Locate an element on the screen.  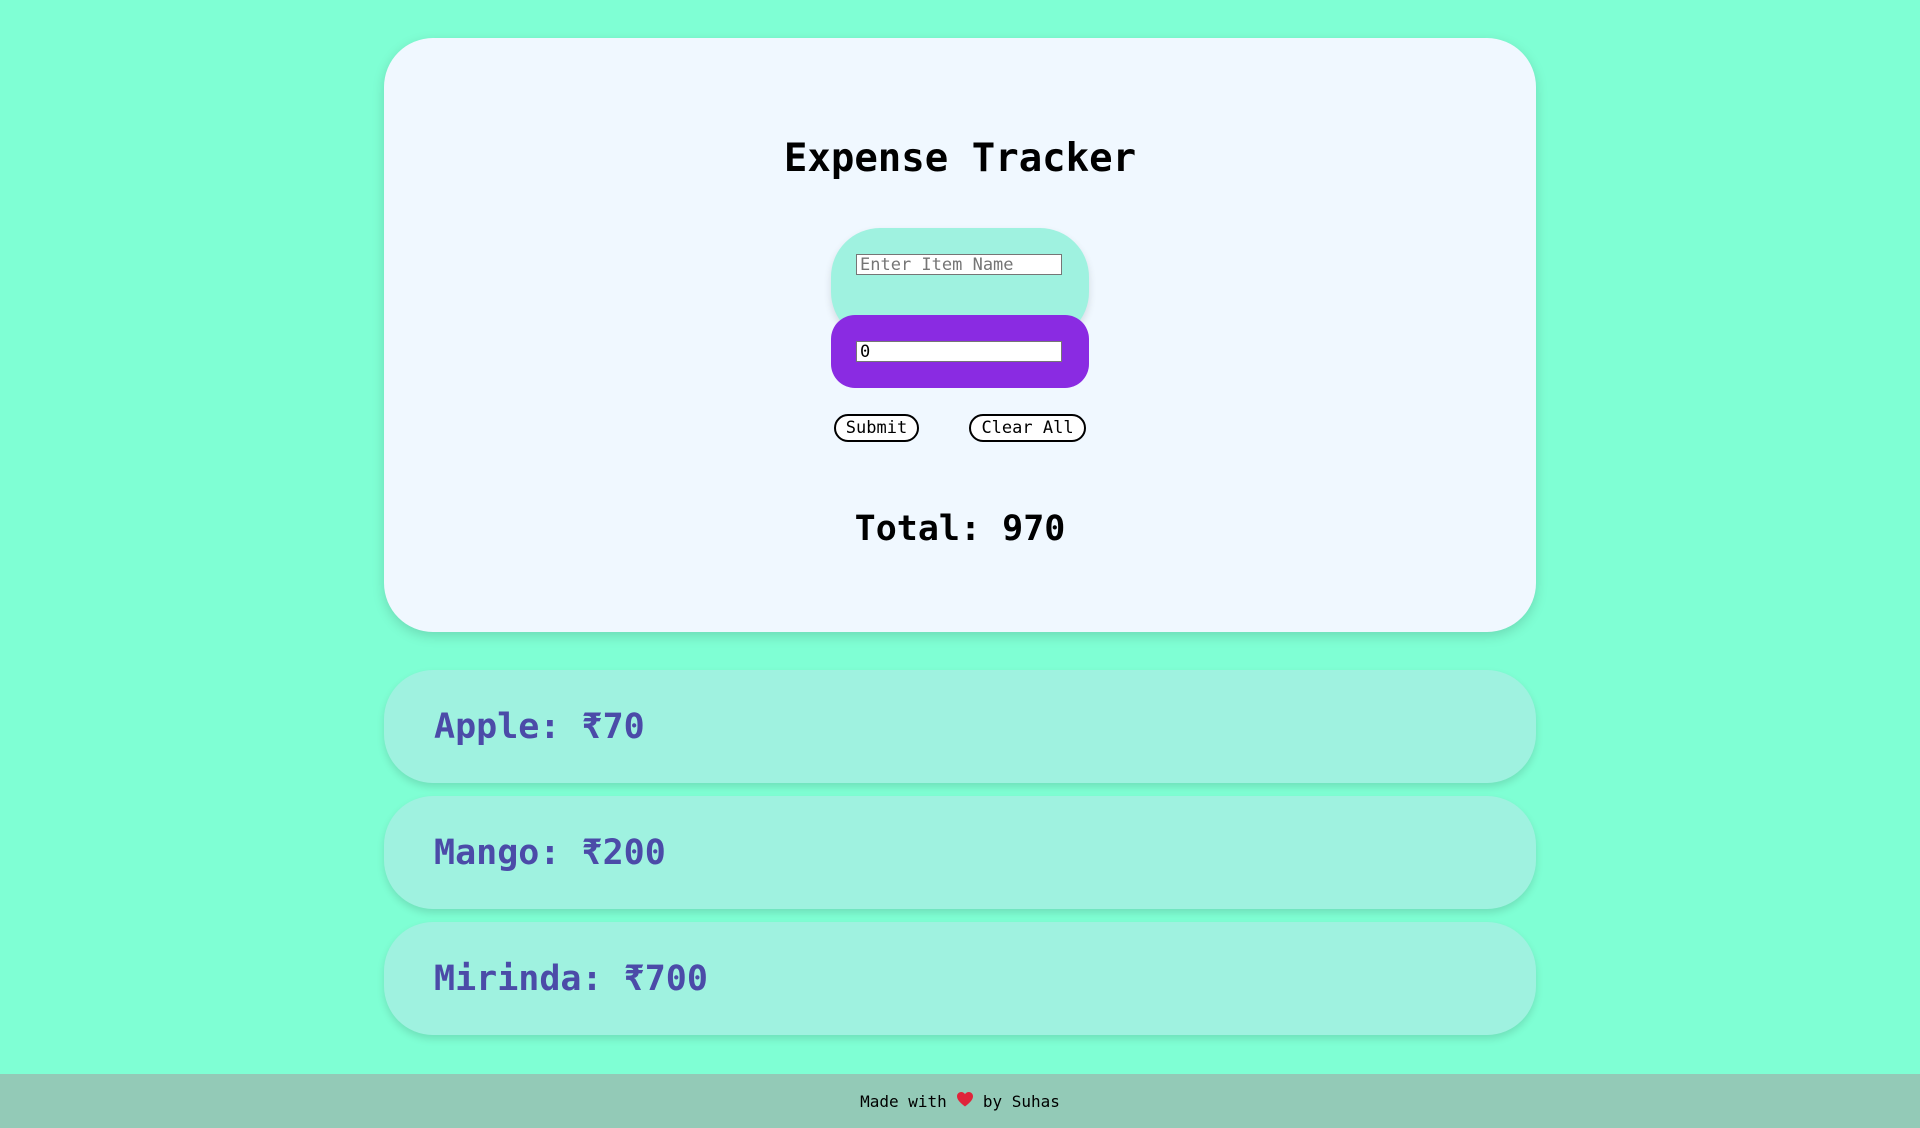
item-name-input is located at coordinates (959, 264).